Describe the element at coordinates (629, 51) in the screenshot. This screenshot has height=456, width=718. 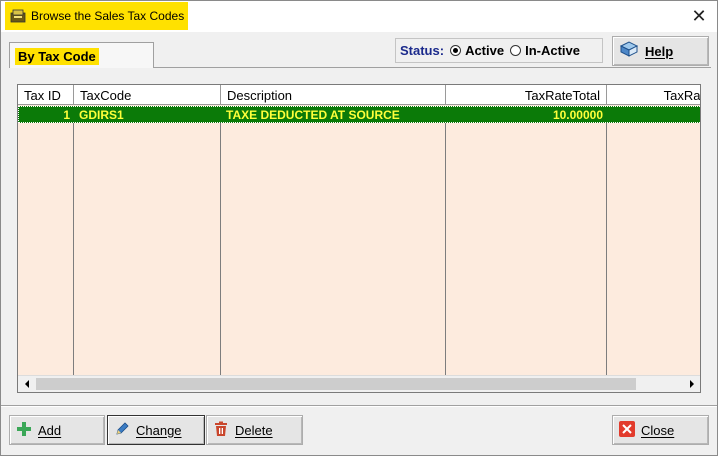
I see `help-book-icon` at that location.